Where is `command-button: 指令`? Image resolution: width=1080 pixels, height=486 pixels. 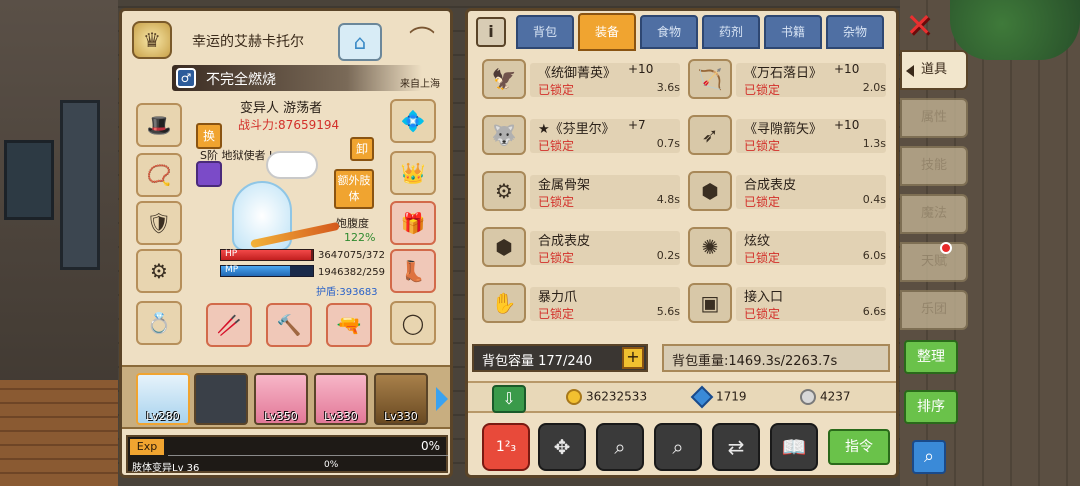
command-button: 指令 is located at coordinates (859, 447).